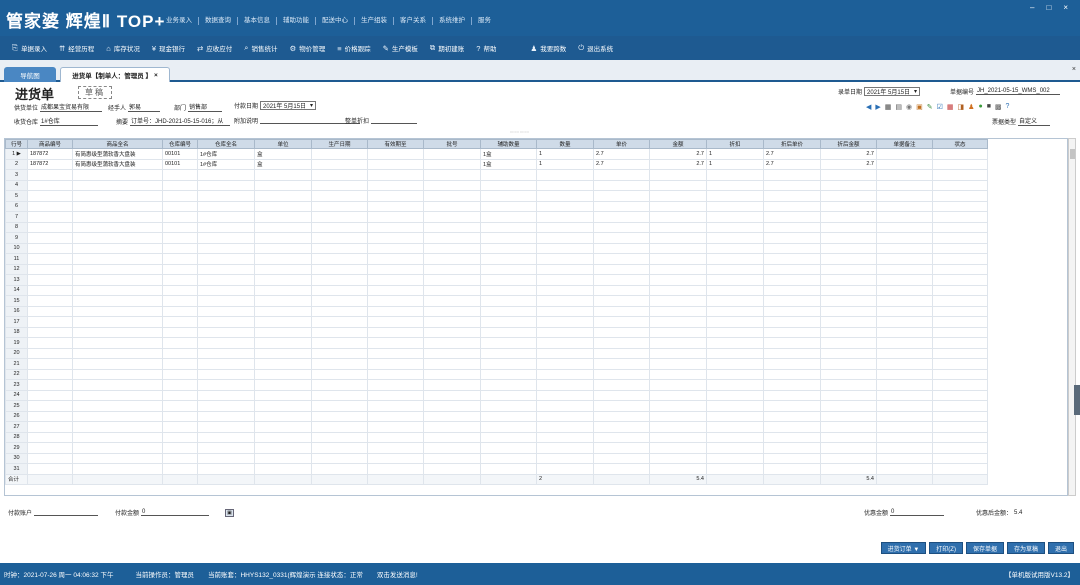  Describe the element at coordinates (353, 48) in the screenshot. I see `toolbar-button: ≡ 价格跟踪` at that location.